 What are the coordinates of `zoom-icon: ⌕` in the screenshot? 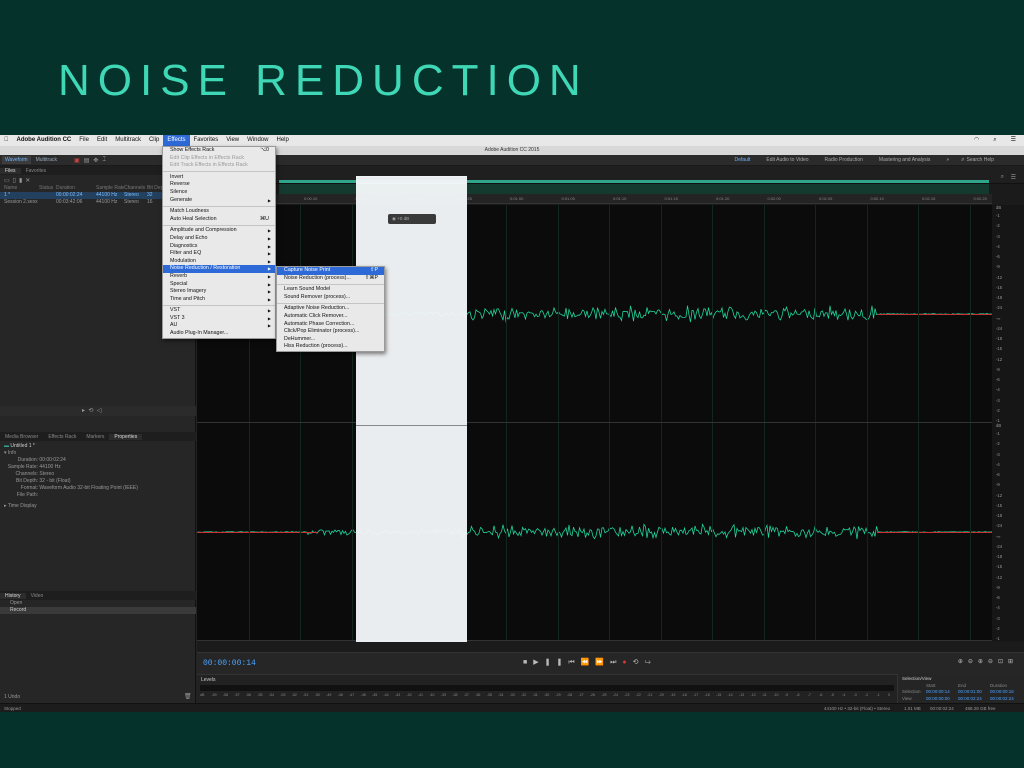 It's located at (1002, 177).